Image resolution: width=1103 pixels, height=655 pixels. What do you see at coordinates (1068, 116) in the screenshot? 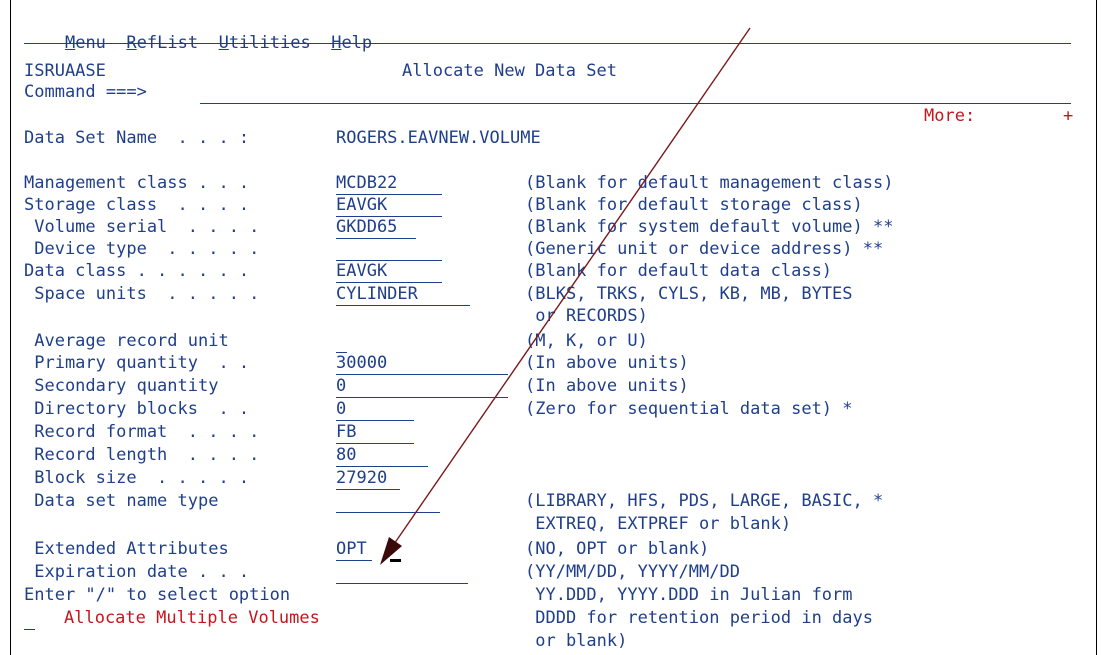
I see `more-indicator: +` at bounding box center [1068, 116].